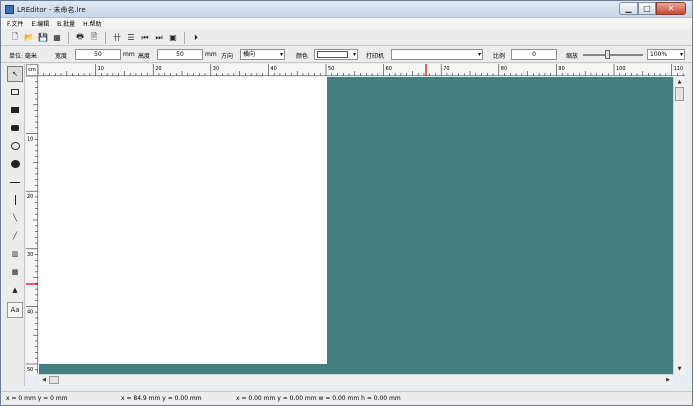 Image resolution: width=693 pixels, height=406 pixels. I want to click on ruler-label: 100, so click(621, 69).